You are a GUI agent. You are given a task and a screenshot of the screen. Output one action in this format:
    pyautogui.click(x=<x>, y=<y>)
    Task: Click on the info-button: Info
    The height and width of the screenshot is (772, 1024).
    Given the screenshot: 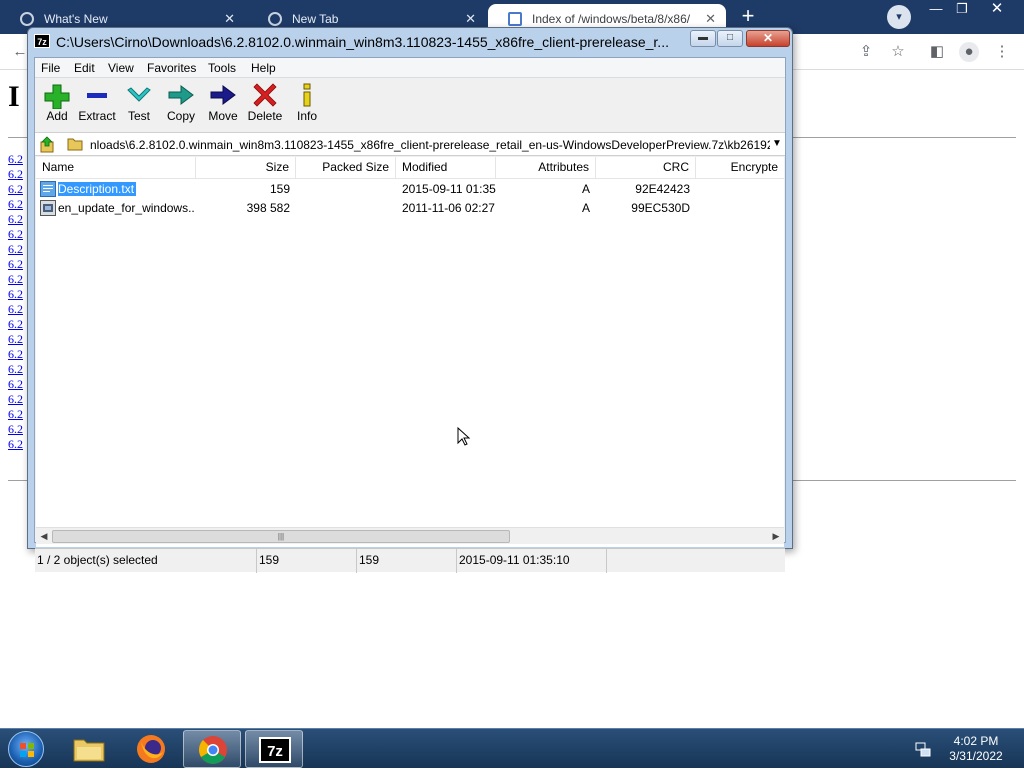 What is the action you would take?
    pyautogui.click(x=307, y=105)
    